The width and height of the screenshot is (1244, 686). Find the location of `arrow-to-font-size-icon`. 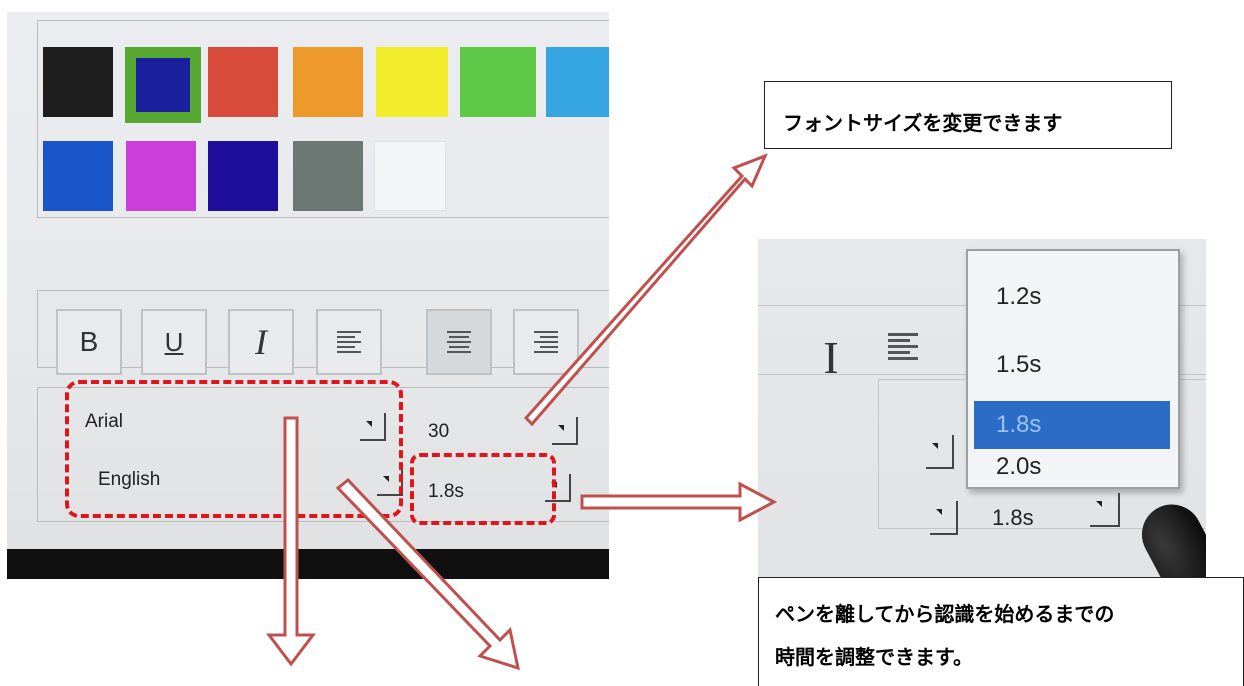

arrow-to-font-size-icon is located at coordinates (645, 290).